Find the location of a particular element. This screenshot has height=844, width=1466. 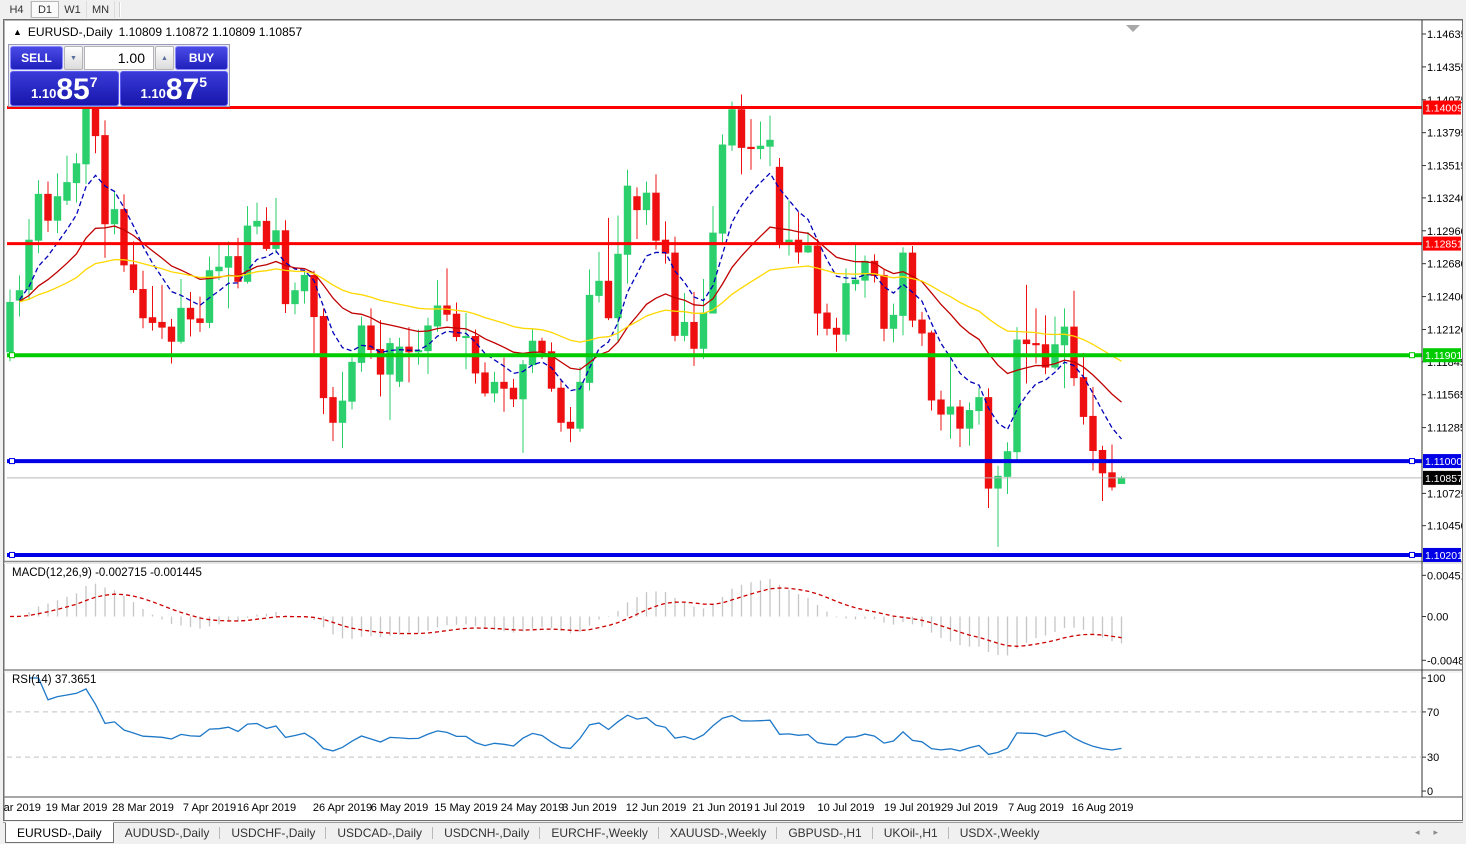

tab-scroll-left-icon: ◂ is located at coordinates (1424, 832).